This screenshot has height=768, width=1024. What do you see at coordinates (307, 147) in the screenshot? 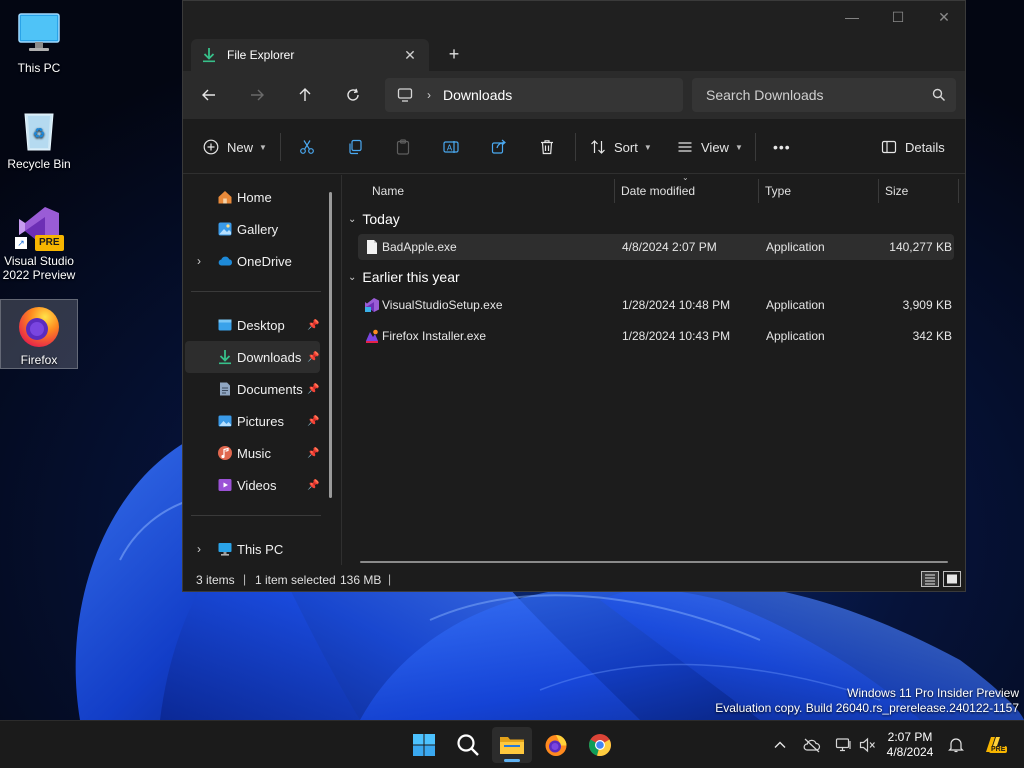
I see `cut-button` at bounding box center [307, 147].